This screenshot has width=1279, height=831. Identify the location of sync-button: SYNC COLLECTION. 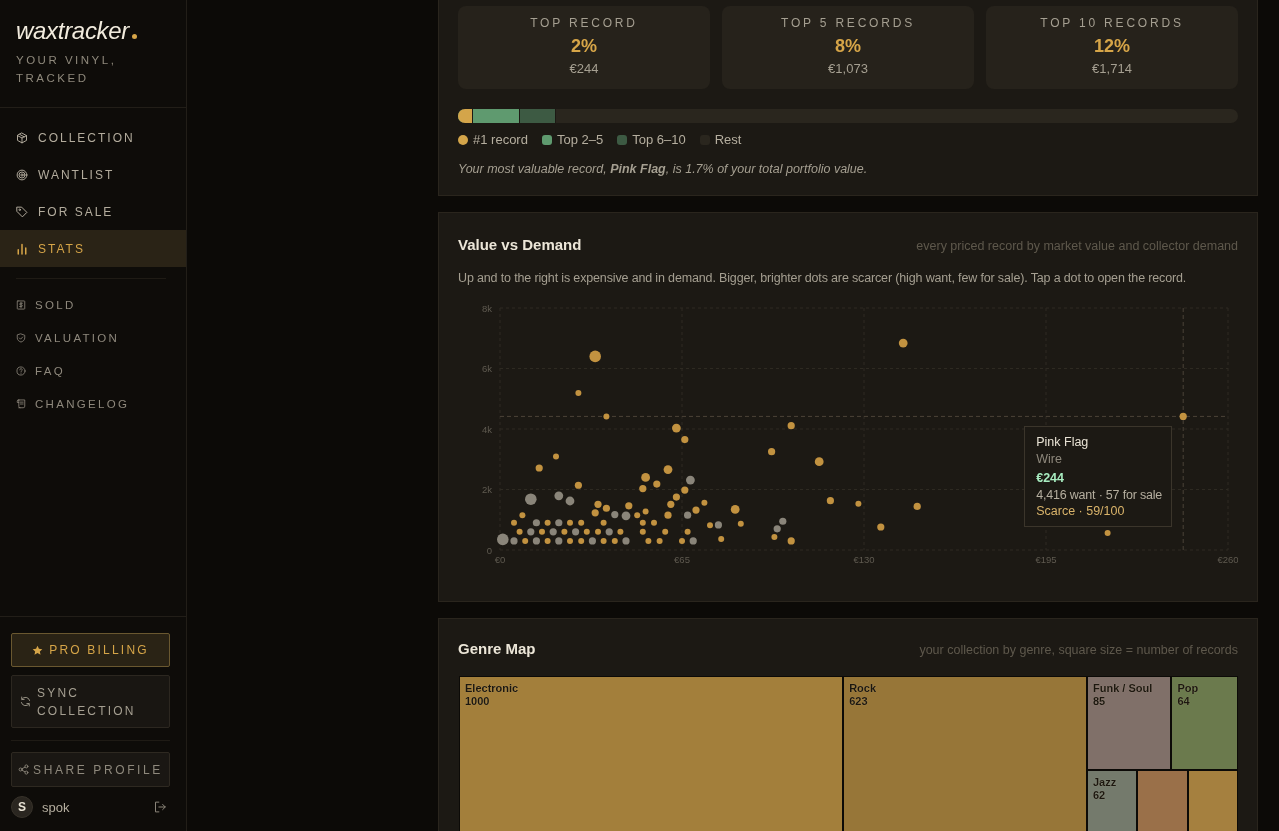
(90, 701).